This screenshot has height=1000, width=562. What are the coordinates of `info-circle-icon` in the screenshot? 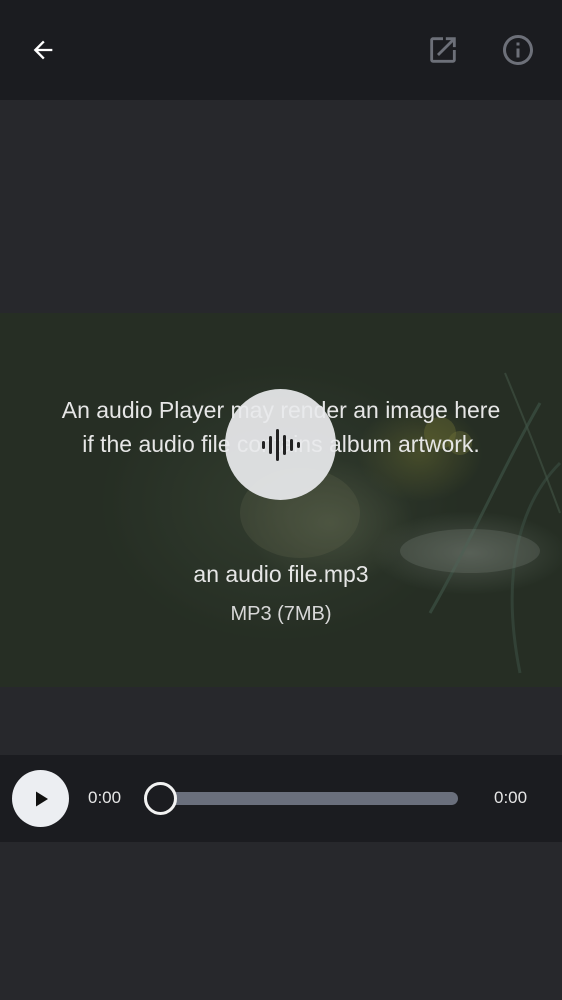 It's located at (518, 50).